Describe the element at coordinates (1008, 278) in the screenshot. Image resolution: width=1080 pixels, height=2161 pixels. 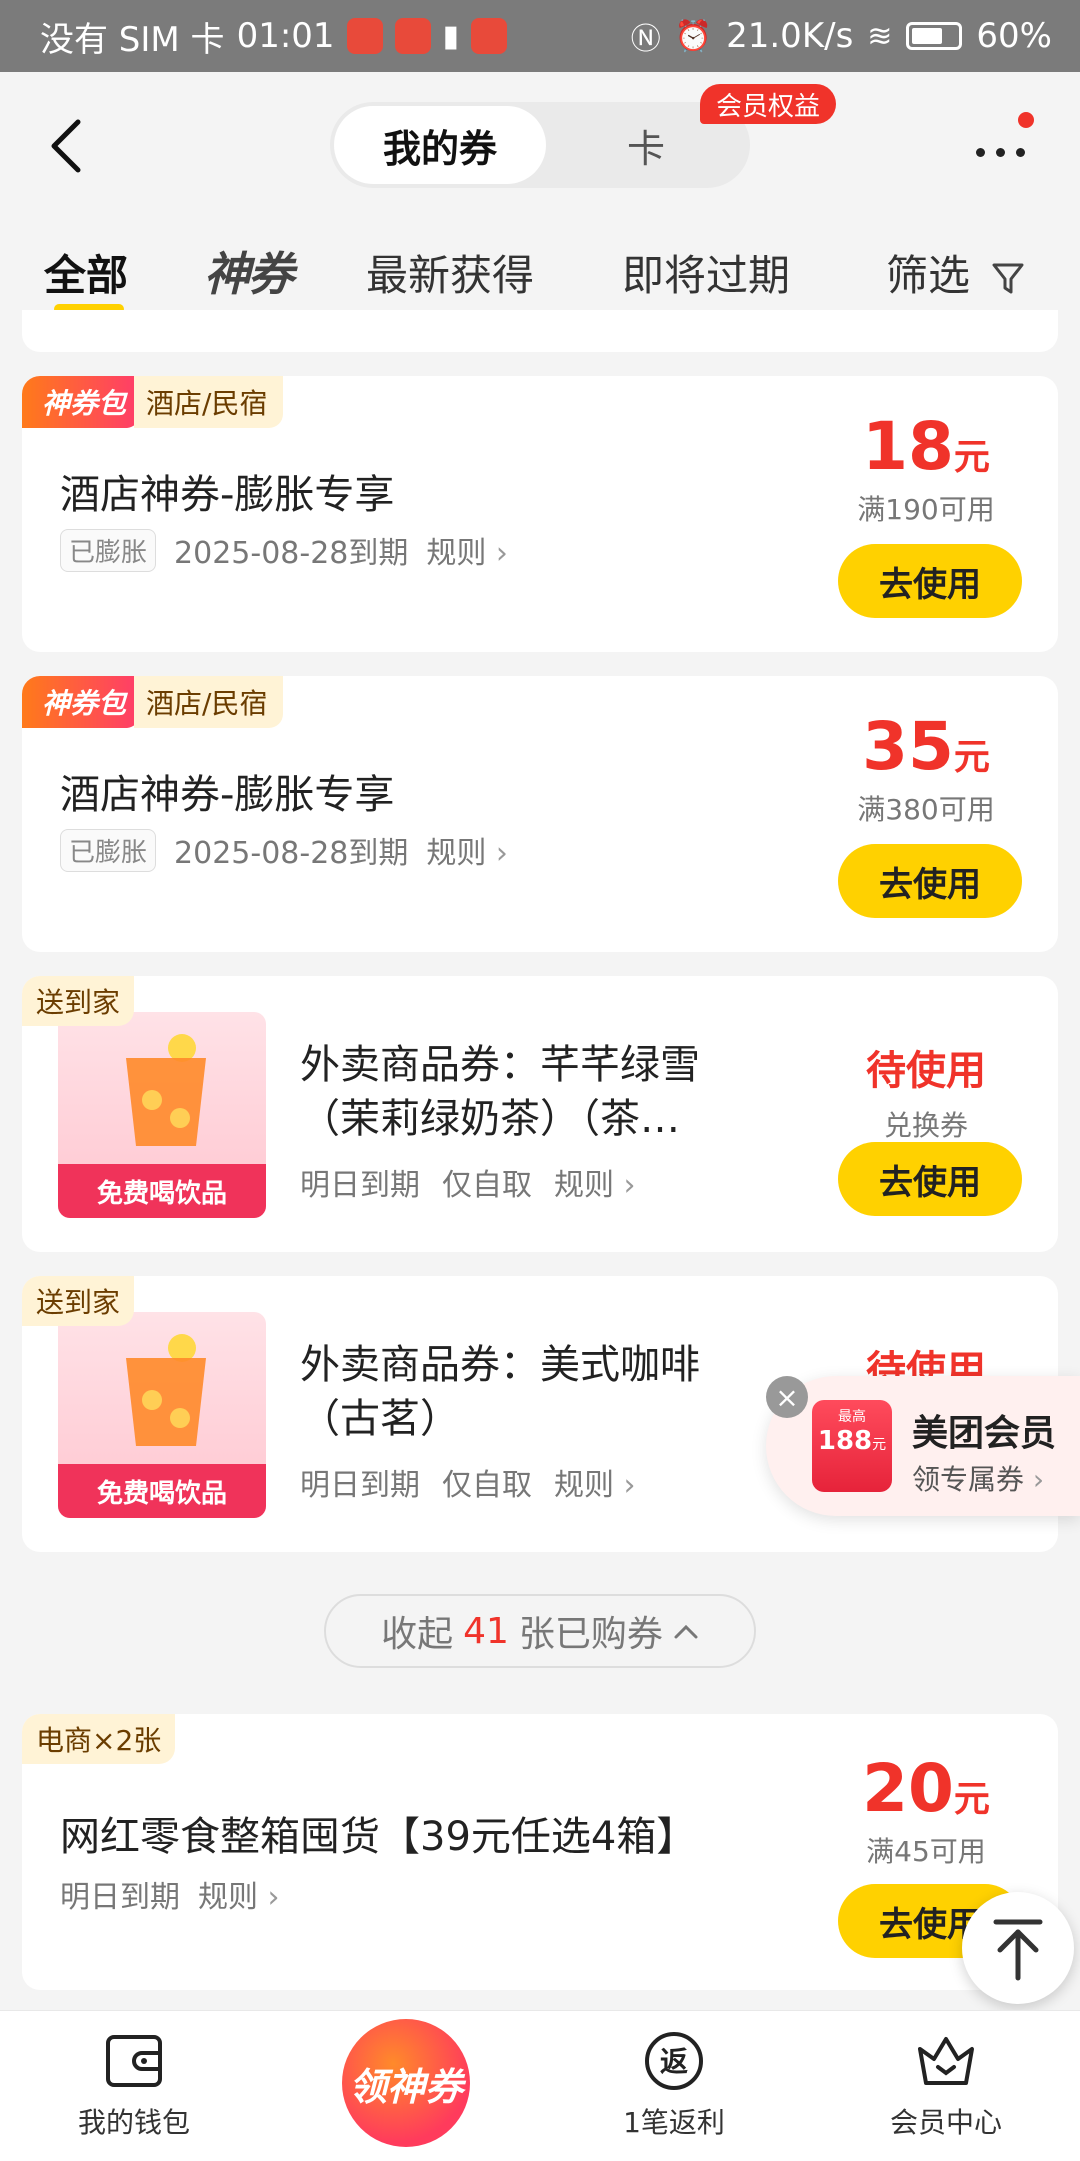
I see `filter-icon` at that location.